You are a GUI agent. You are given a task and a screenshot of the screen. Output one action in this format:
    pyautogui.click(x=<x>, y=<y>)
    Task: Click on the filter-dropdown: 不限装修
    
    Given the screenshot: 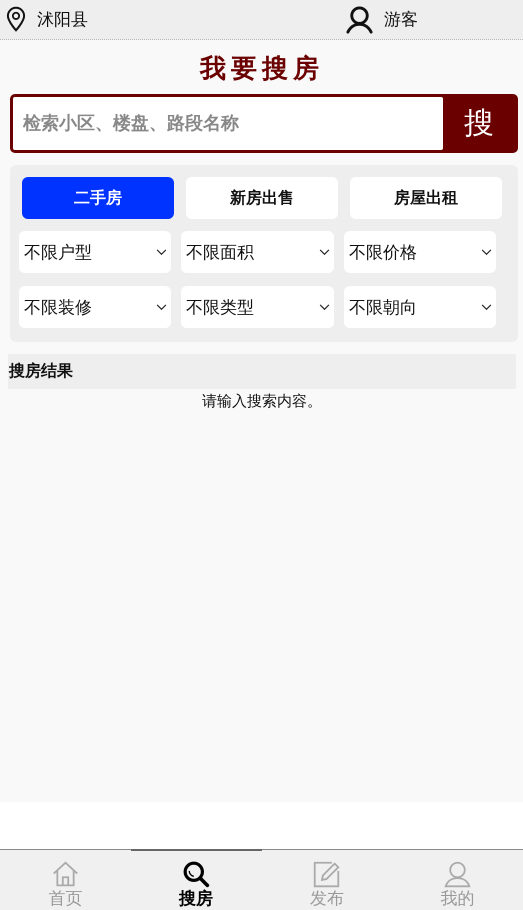 What is the action you would take?
    pyautogui.click(x=95, y=307)
    